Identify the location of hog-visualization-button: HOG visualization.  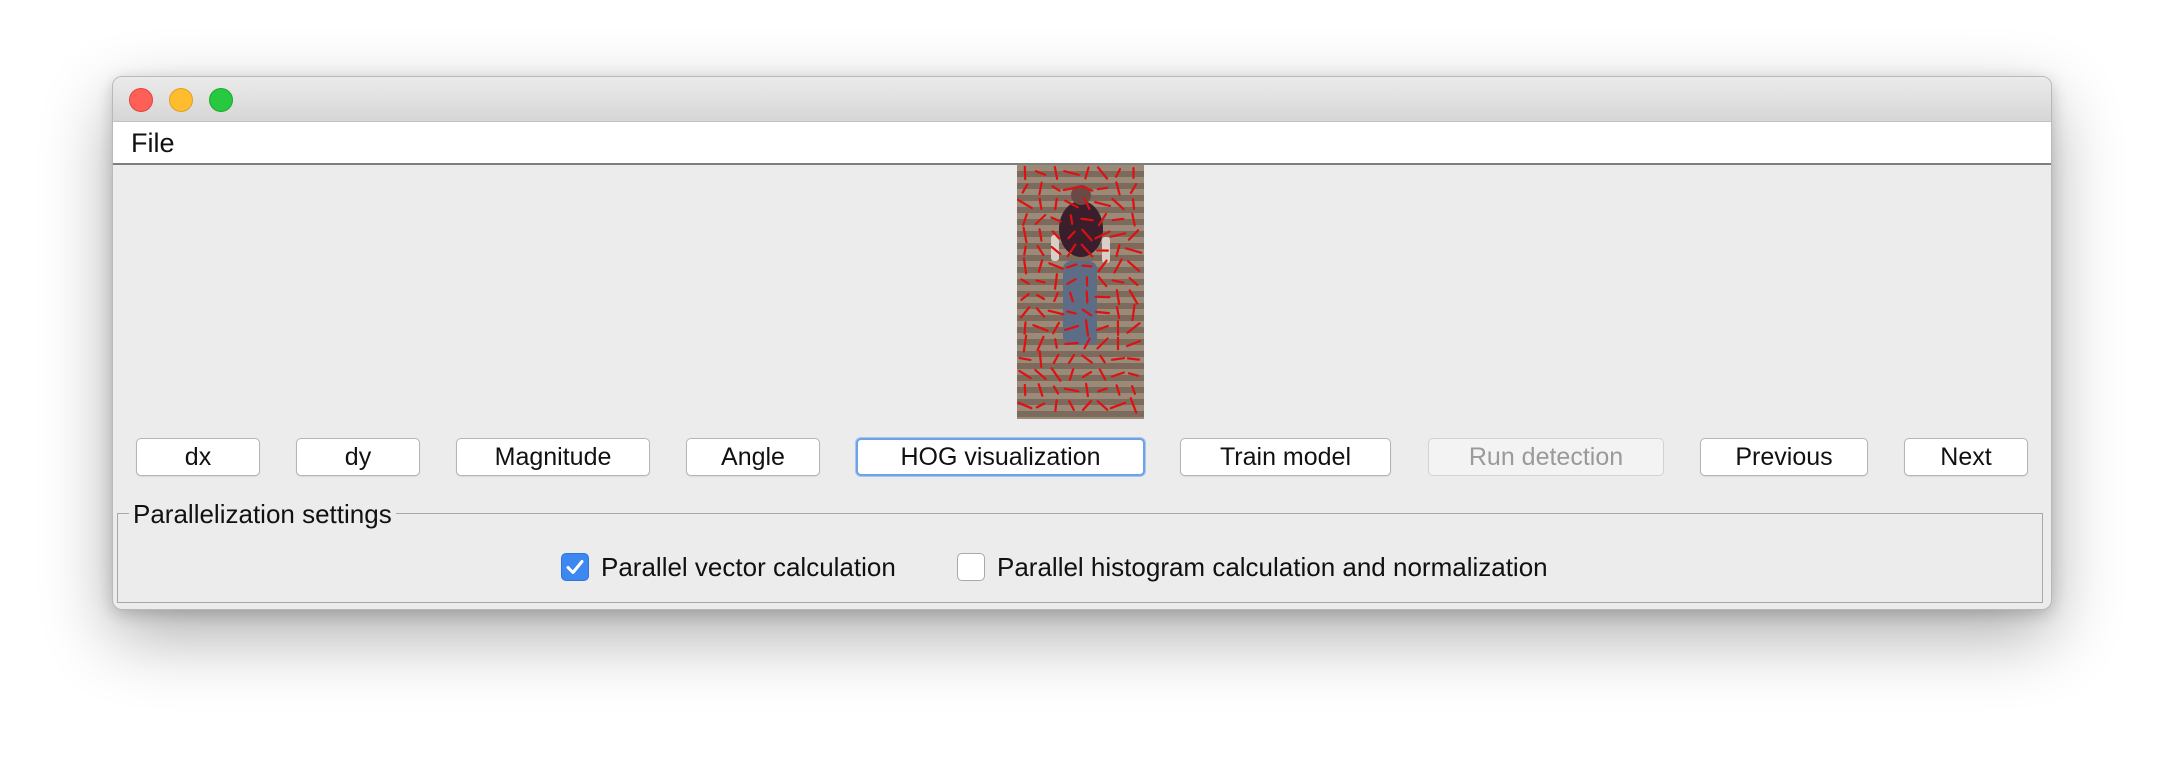
(1000, 457).